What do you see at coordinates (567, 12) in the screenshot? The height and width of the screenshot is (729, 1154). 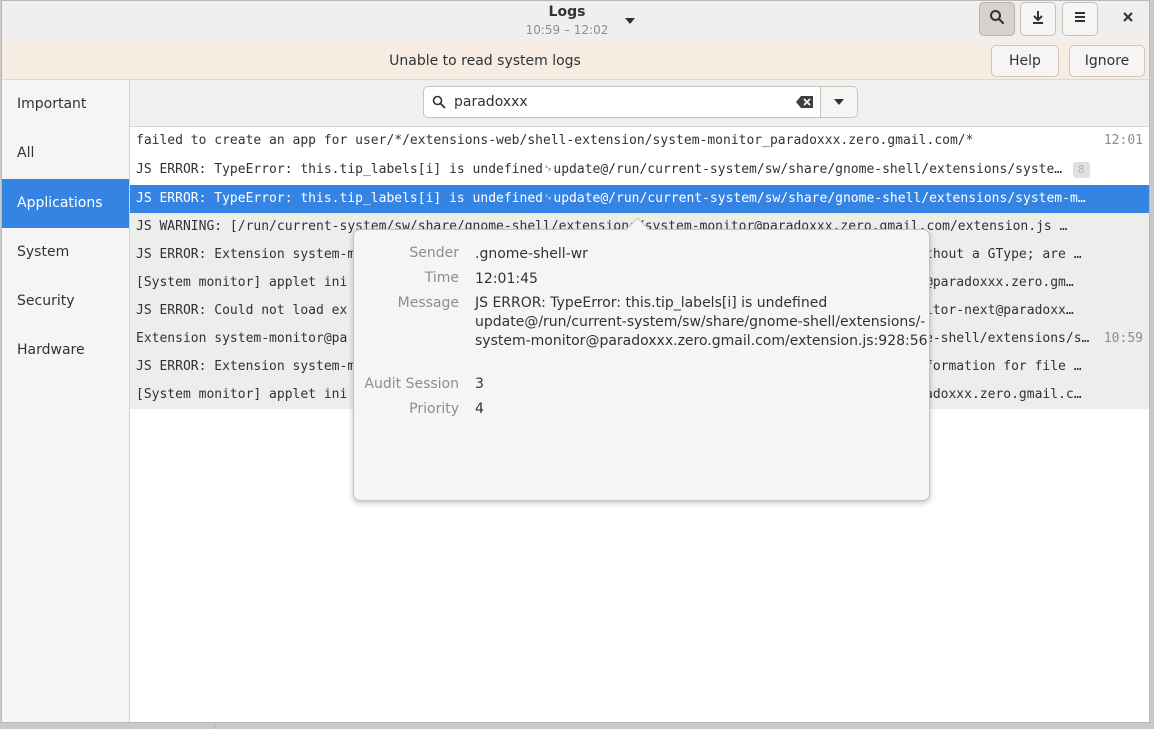 I see `window-title: Logs` at bounding box center [567, 12].